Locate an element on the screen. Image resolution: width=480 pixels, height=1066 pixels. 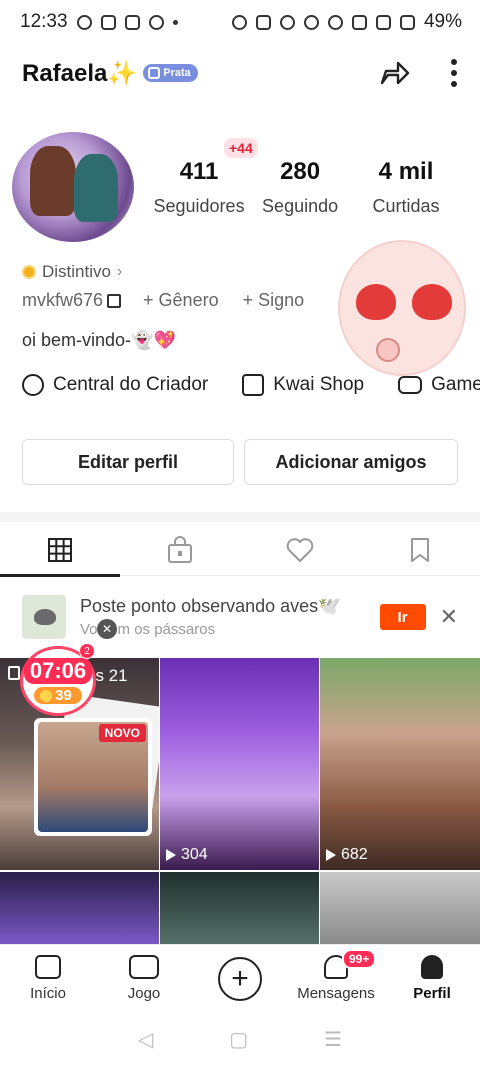
bio: oi bem-vindo-👻💖 is located at coordinates (99, 340).